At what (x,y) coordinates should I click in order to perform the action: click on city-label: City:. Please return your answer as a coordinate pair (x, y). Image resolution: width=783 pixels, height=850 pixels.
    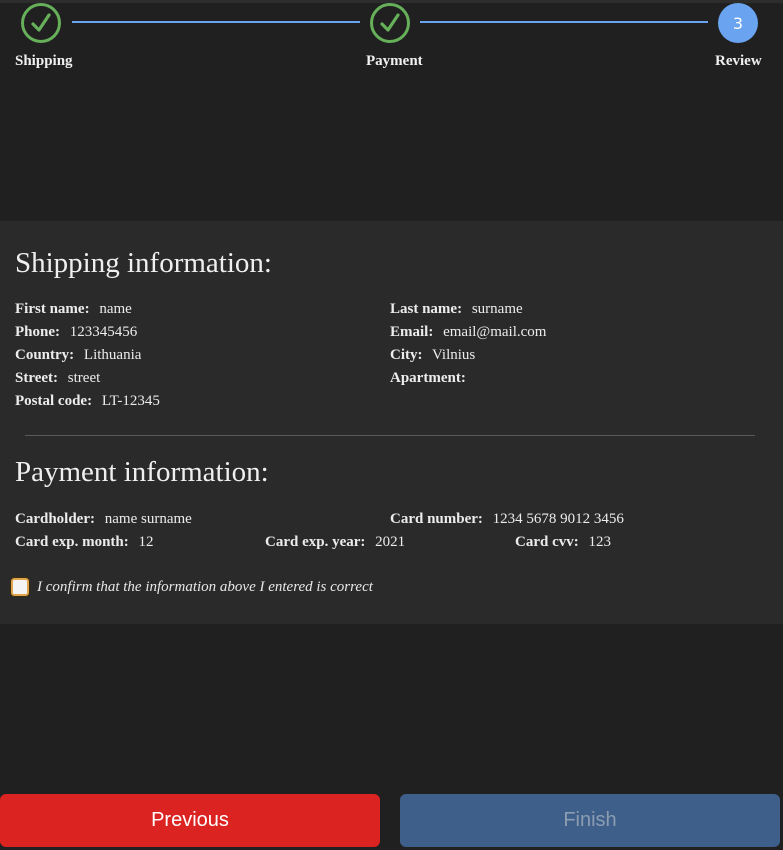
    Looking at the image, I should click on (406, 355).